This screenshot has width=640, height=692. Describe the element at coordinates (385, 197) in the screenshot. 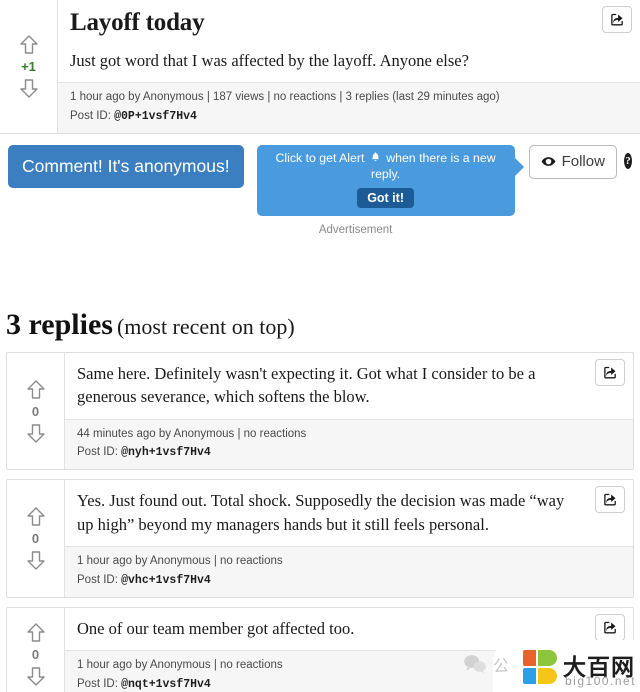

I see `got-it-button: Got it!` at that location.